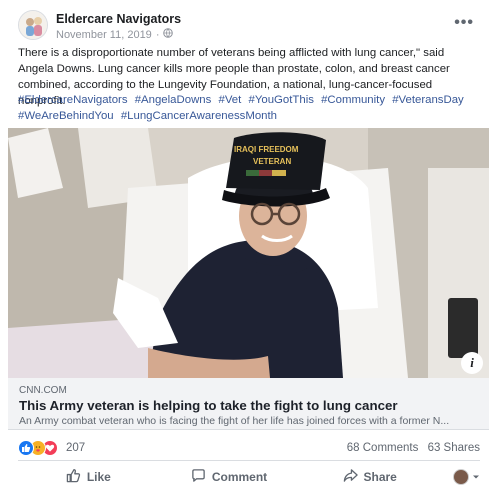  I want to click on cap-text-line2: VETERAN, so click(272, 161).